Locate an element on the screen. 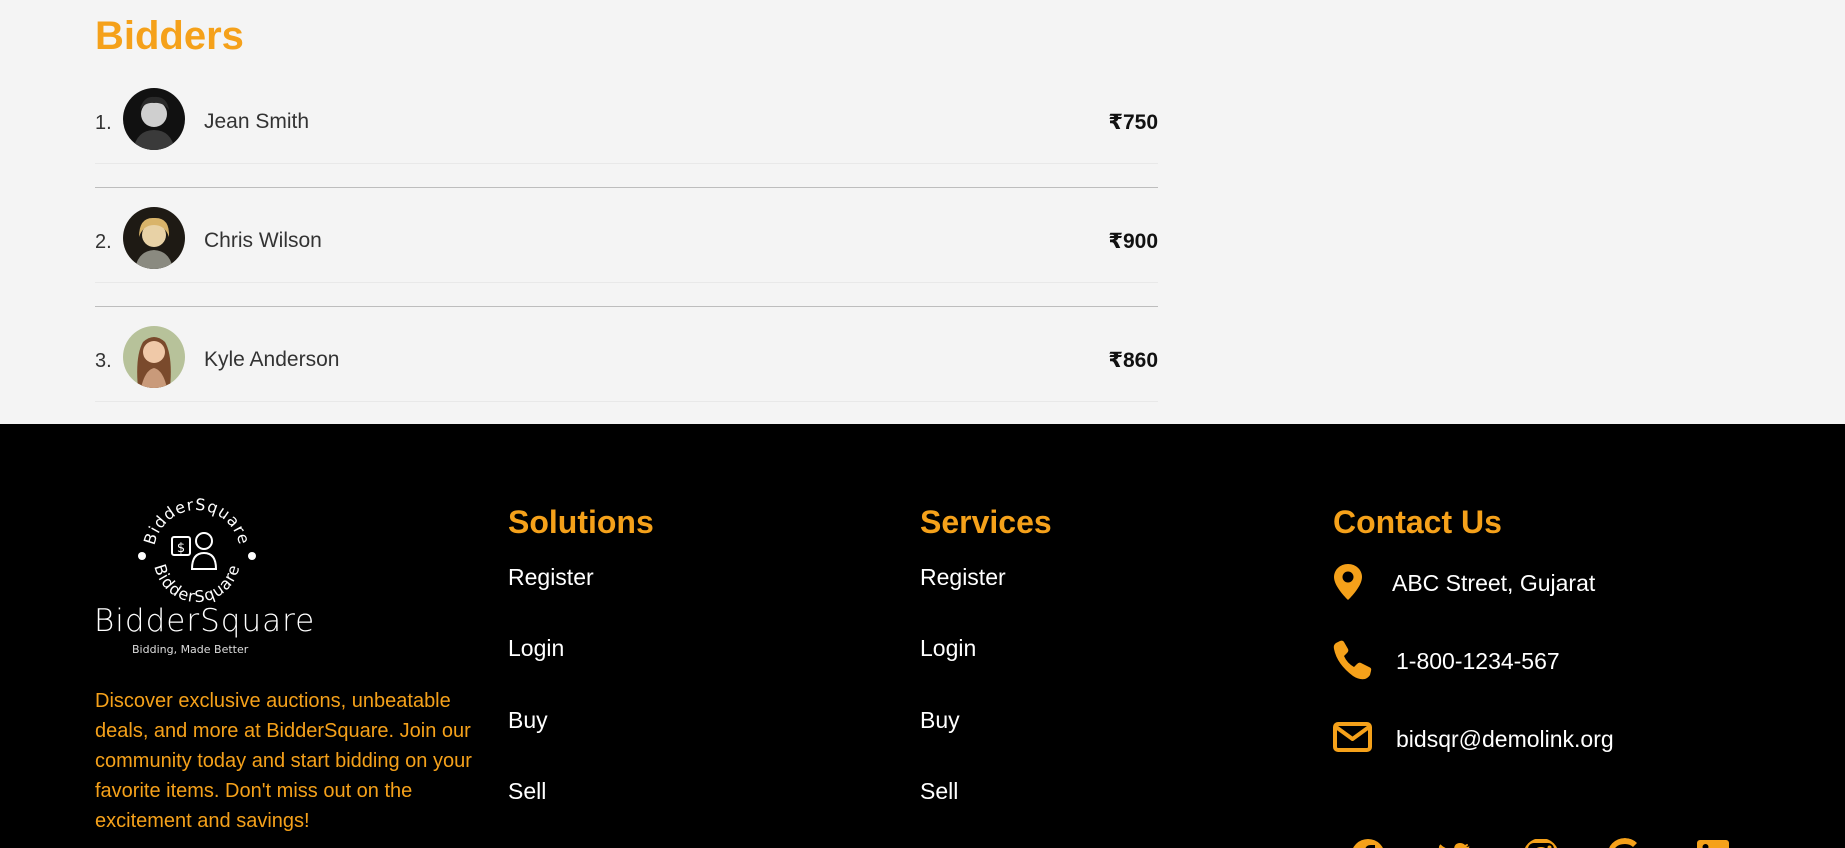 This screenshot has width=1845, height=848. solutions-link-sell: Sell is located at coordinates (527, 791).